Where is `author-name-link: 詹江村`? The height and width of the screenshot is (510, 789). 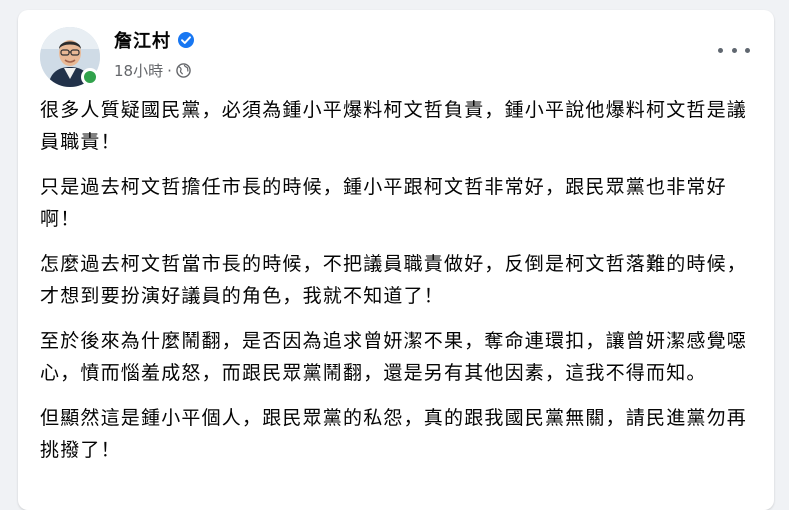
author-name-link: 詹江村 is located at coordinates (142, 40).